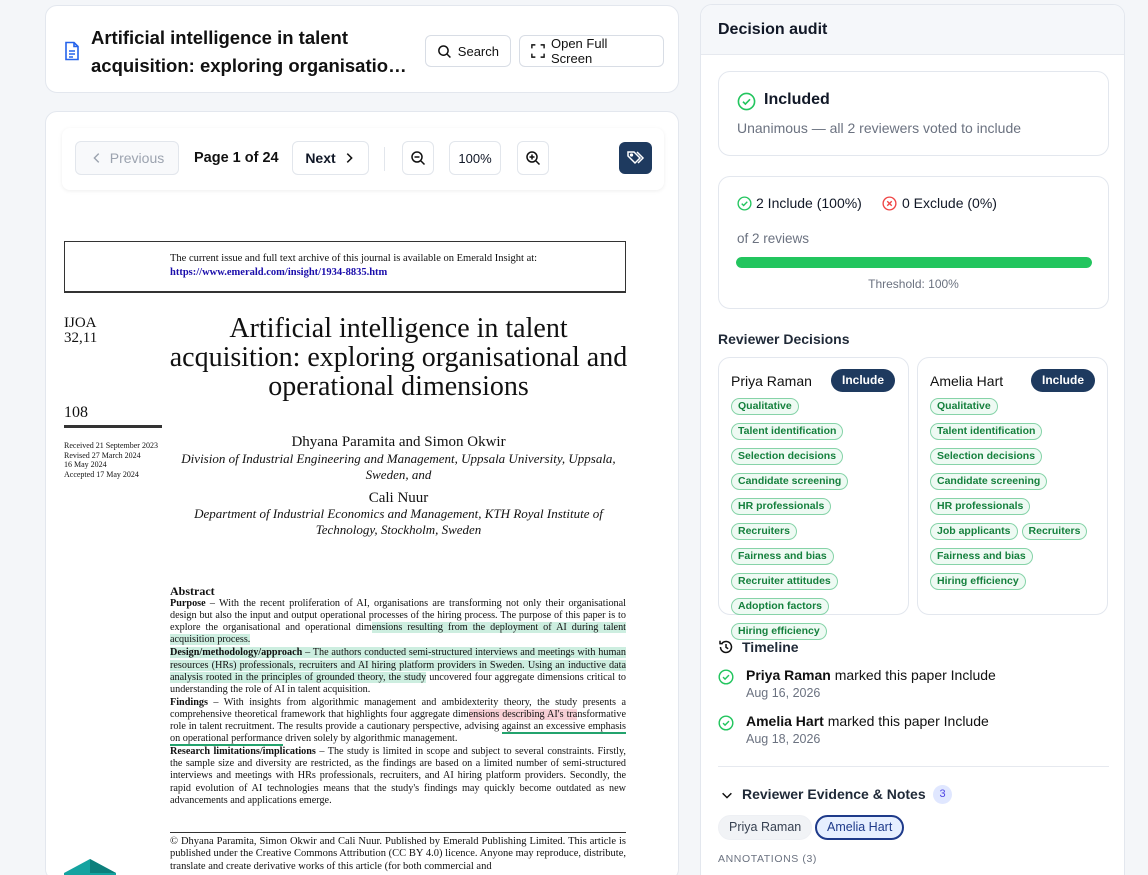 The width and height of the screenshot is (1148, 875). Describe the element at coordinates (444, 51) in the screenshot. I see `search-icon` at that location.